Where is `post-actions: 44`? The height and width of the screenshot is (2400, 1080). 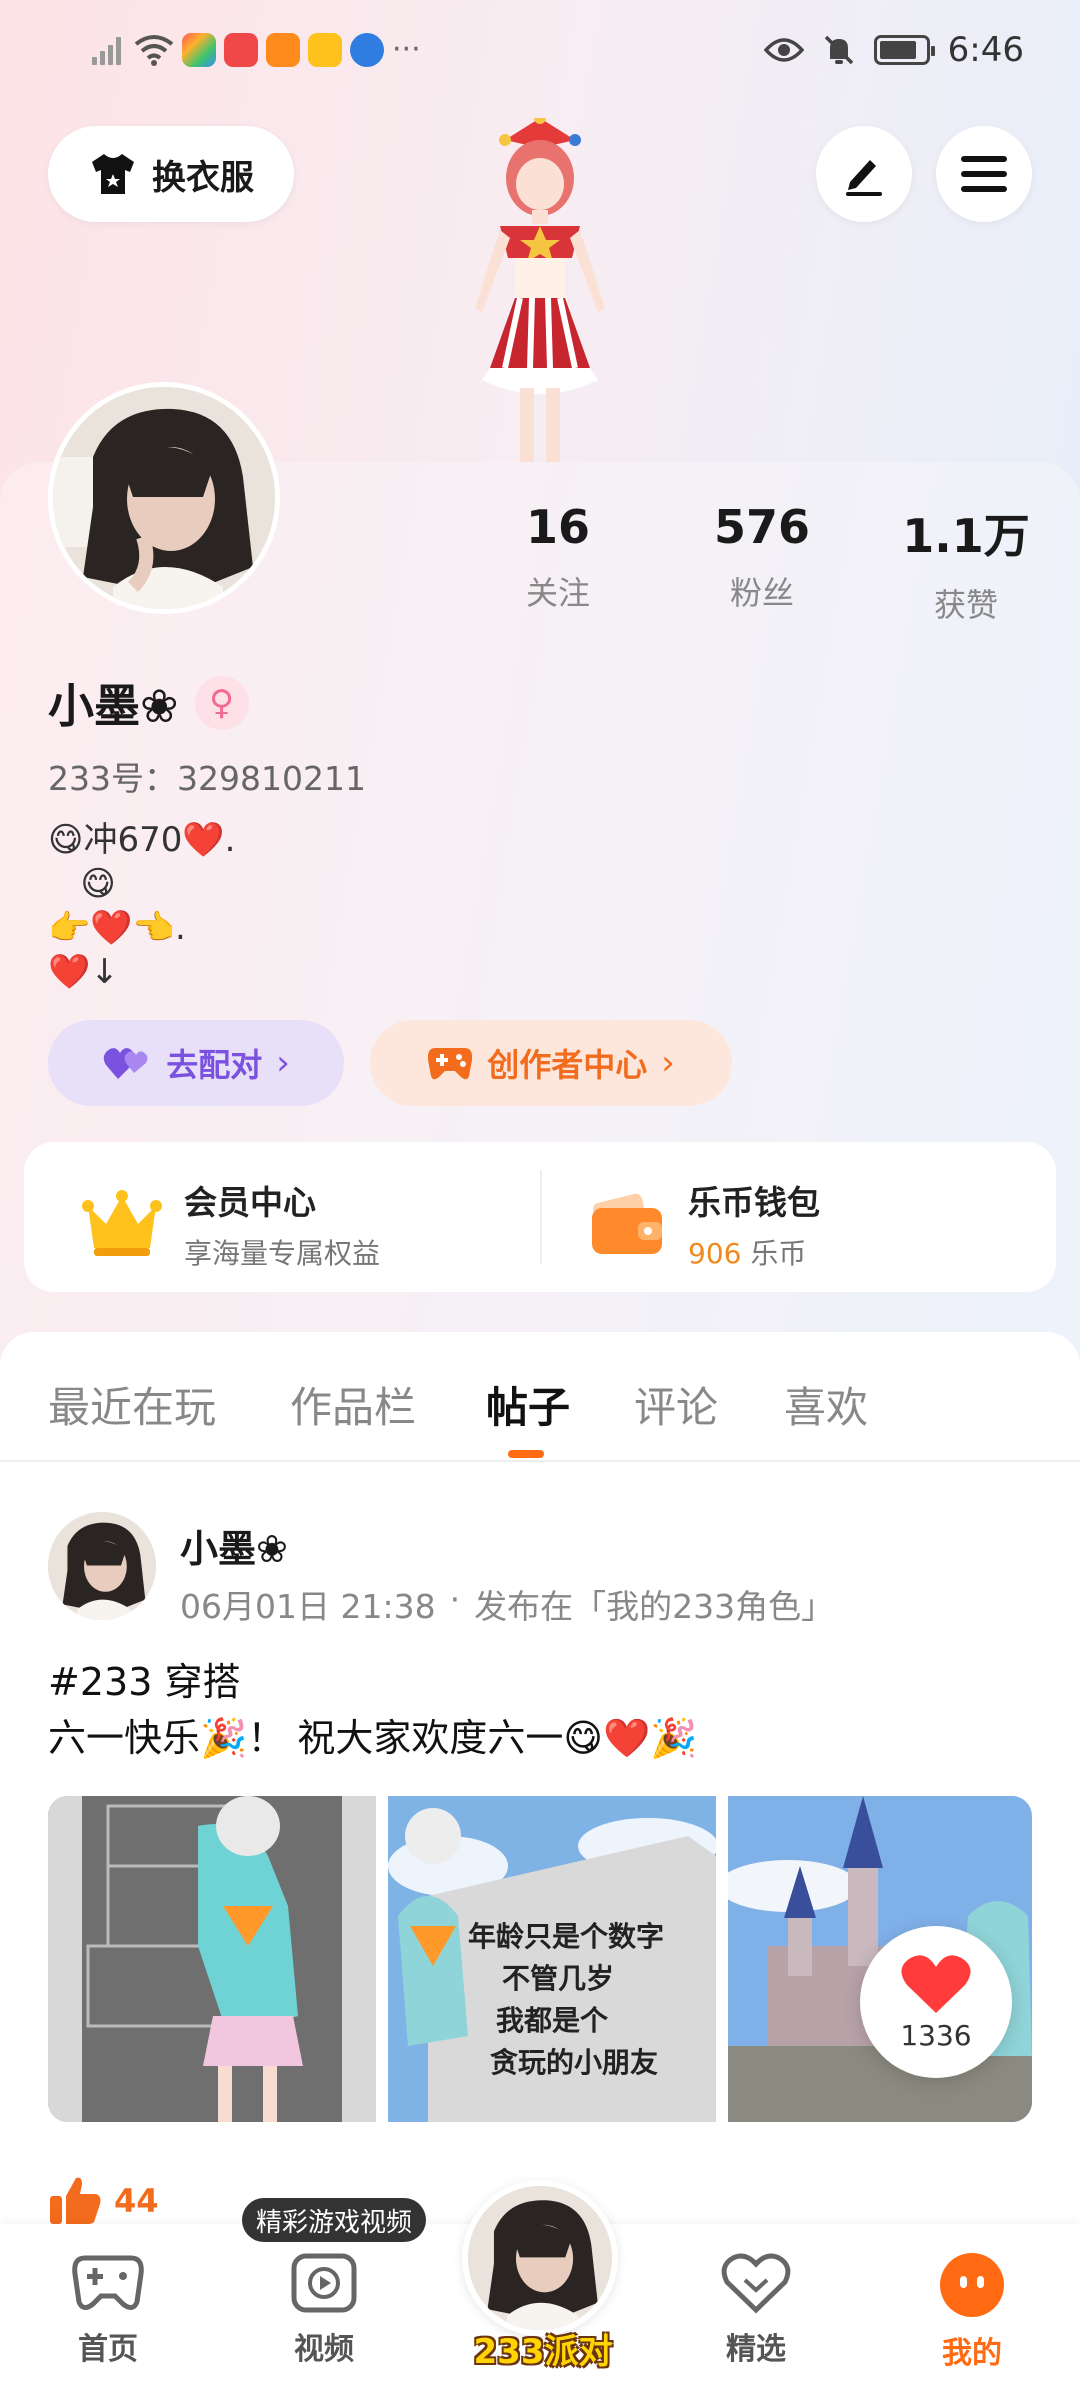
post-actions: 44 is located at coordinates (103, 2201).